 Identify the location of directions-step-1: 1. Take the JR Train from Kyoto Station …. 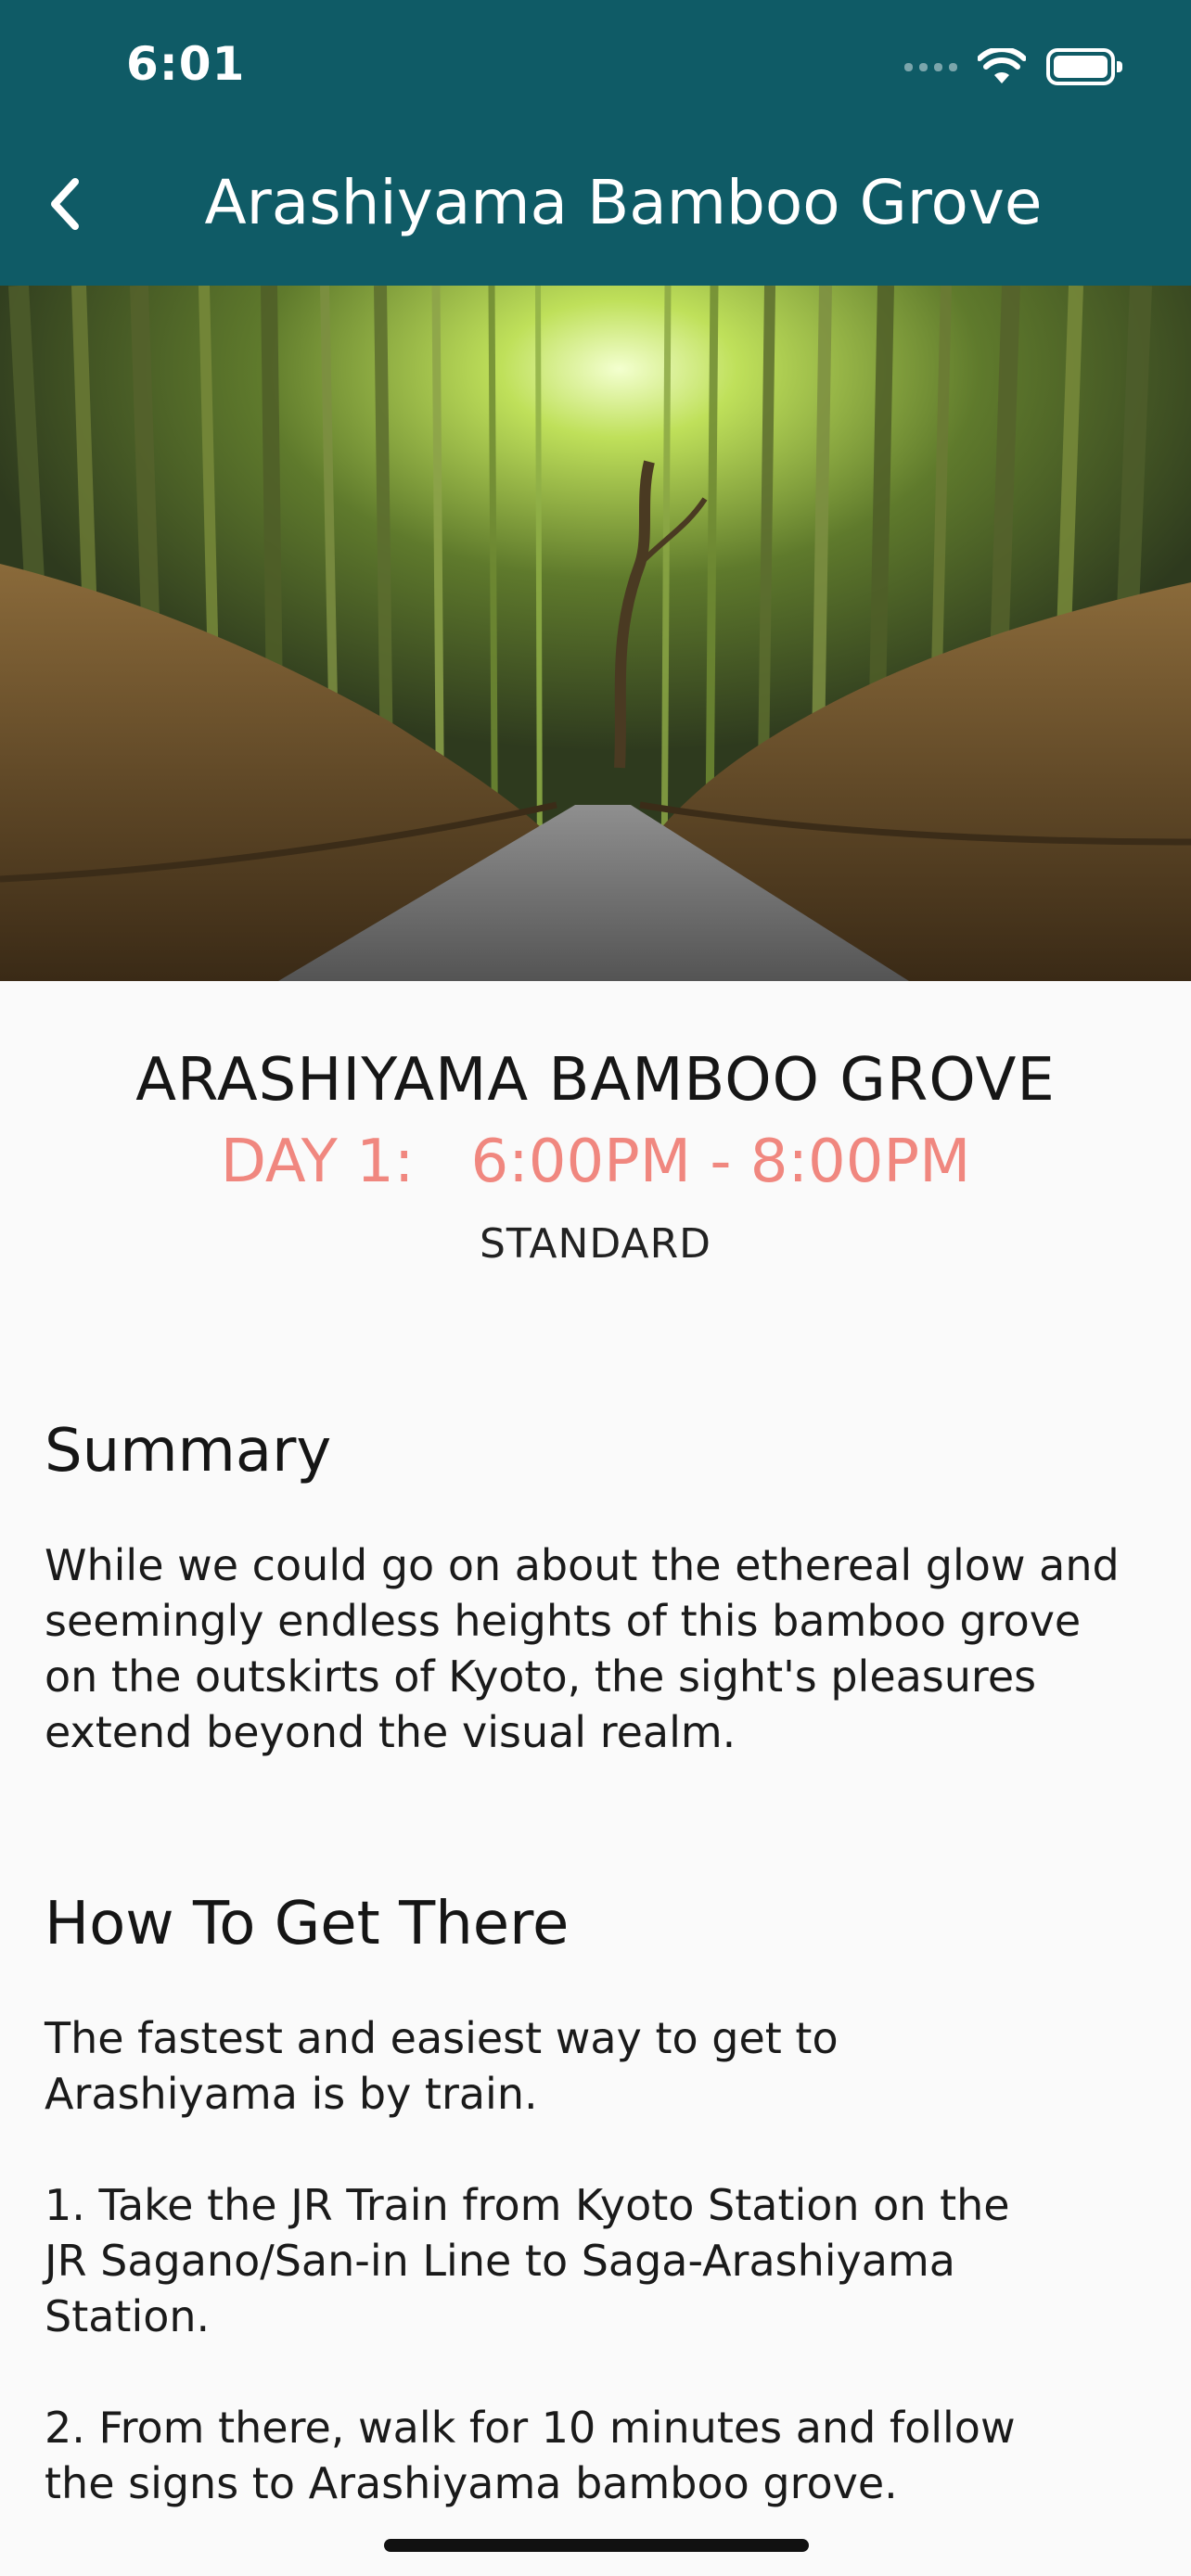
(527, 2260).